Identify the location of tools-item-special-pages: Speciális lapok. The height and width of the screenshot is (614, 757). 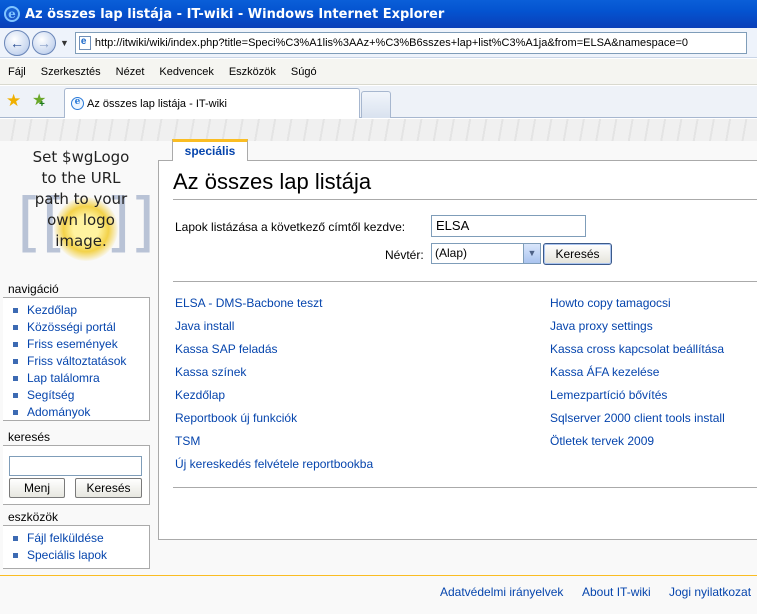
(81, 555).